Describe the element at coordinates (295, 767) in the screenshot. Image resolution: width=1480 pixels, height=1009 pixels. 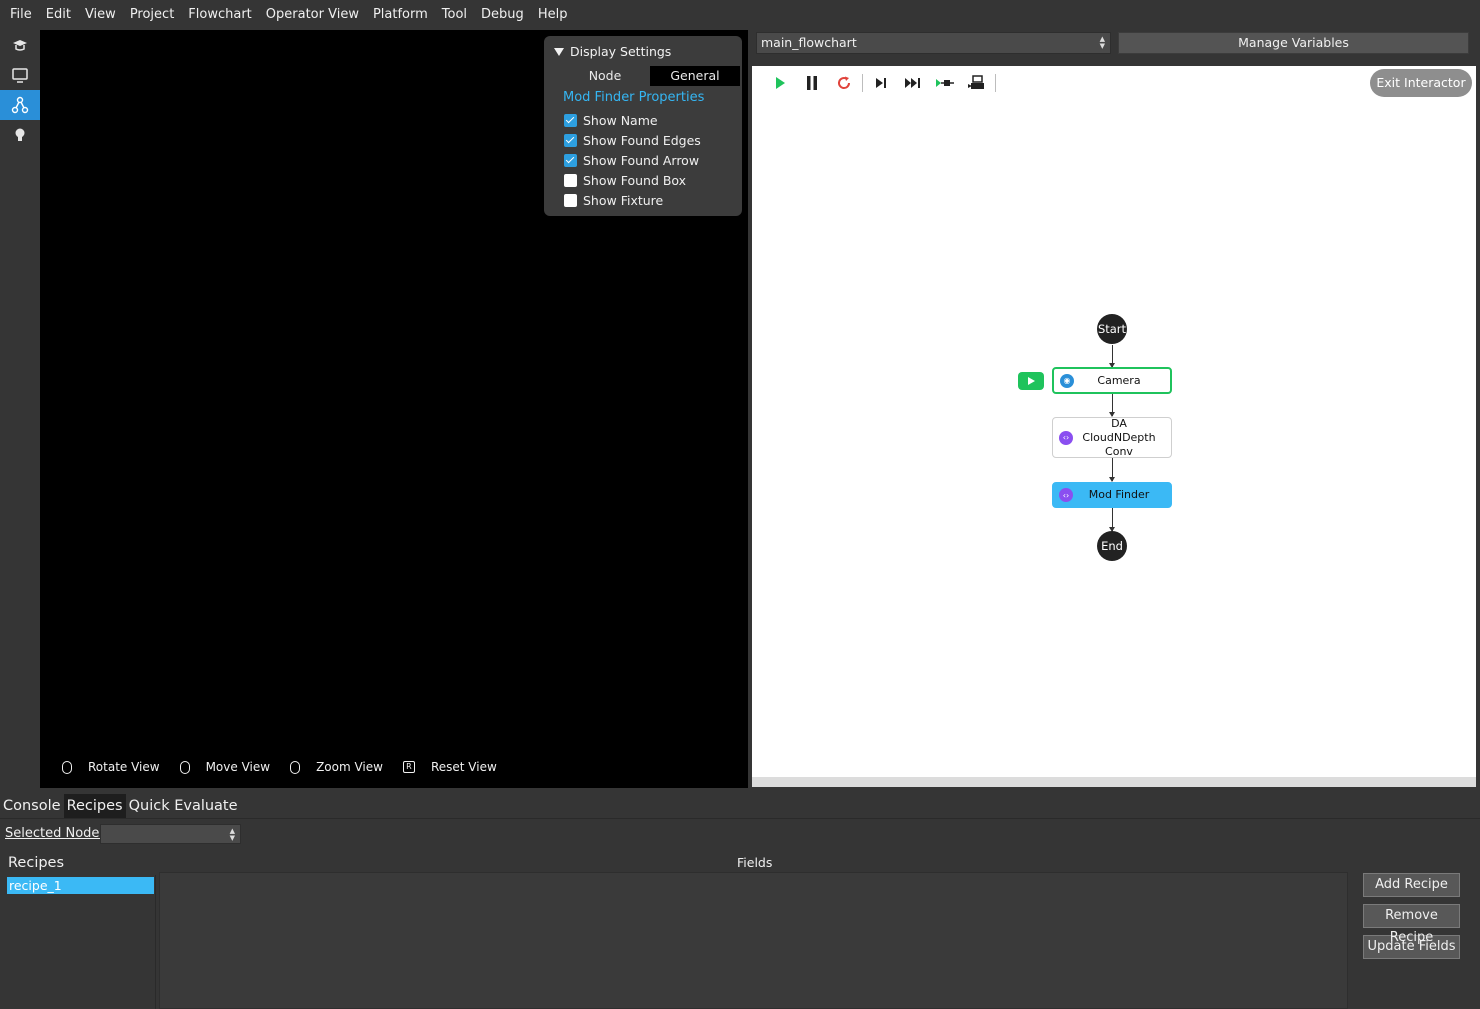
I see `mouse-wheel-icon` at that location.